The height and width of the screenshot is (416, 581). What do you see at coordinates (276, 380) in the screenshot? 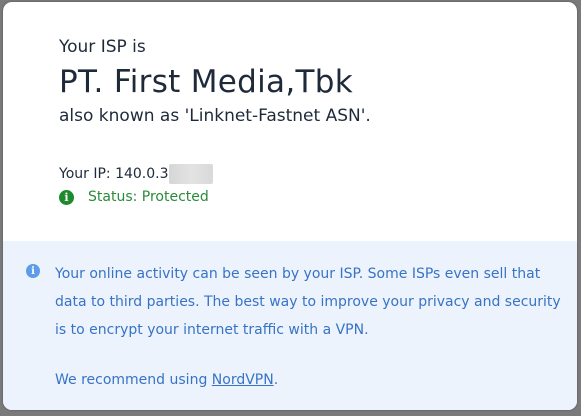
I see `recommend-suffix: .` at bounding box center [276, 380].